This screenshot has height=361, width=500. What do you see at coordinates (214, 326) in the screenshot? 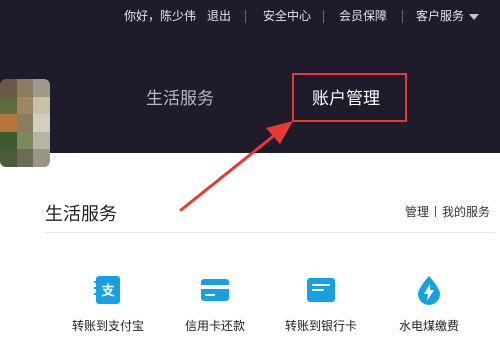
I see `service-label: 信用卡还款` at bounding box center [214, 326].